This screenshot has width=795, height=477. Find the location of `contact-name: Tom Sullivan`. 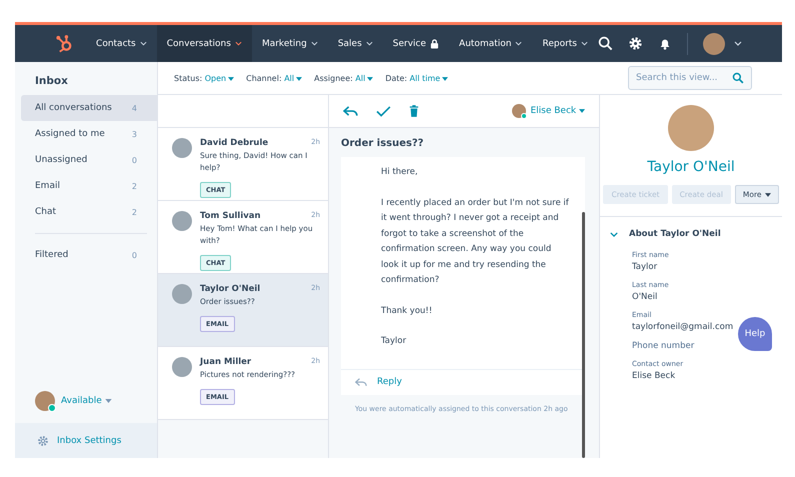

contact-name: Tom Sullivan is located at coordinates (230, 216).